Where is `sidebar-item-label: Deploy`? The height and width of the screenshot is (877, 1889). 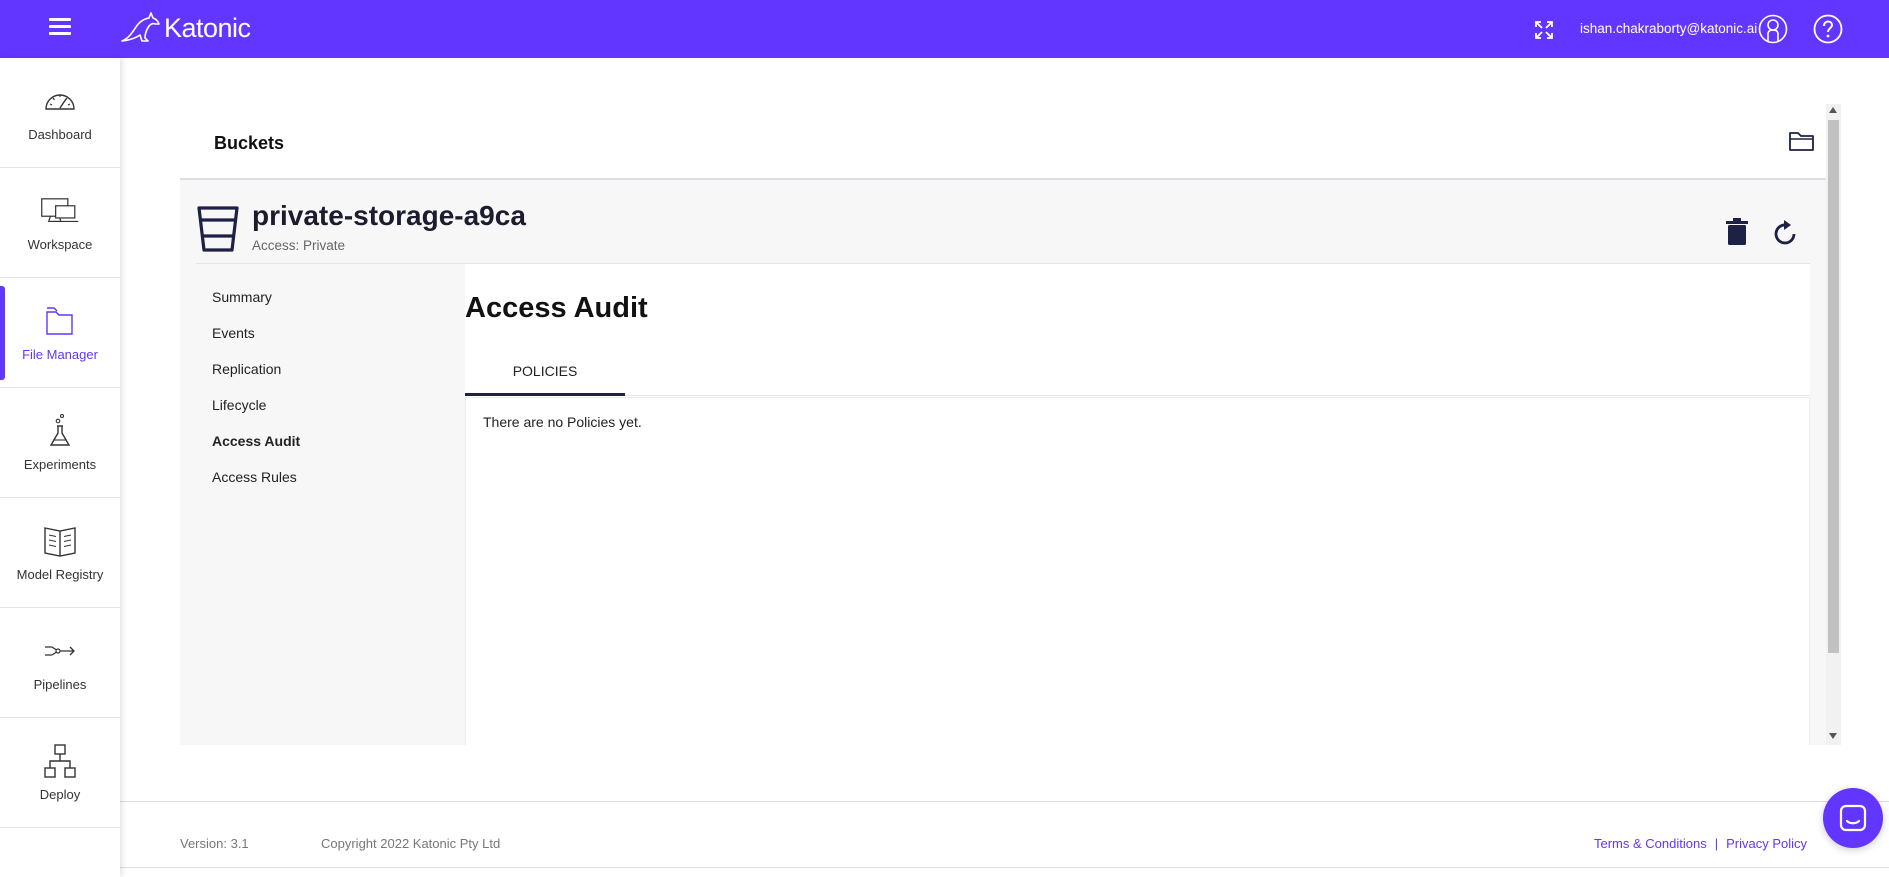 sidebar-item-label: Deploy is located at coordinates (60, 794).